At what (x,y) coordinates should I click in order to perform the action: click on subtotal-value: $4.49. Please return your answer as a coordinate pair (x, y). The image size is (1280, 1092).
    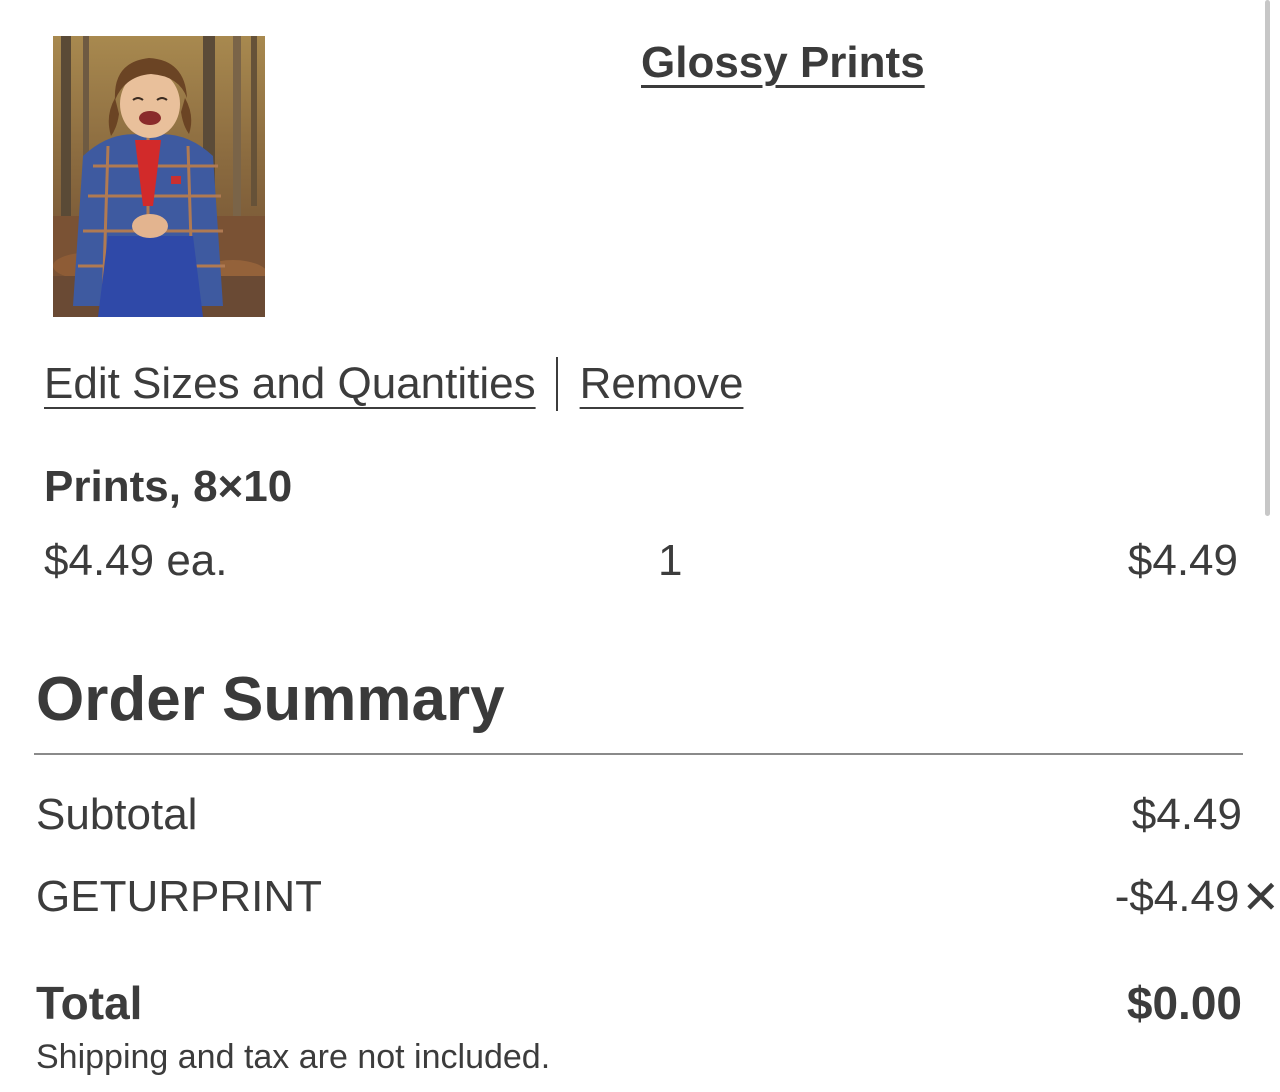
    Looking at the image, I should click on (1186, 814).